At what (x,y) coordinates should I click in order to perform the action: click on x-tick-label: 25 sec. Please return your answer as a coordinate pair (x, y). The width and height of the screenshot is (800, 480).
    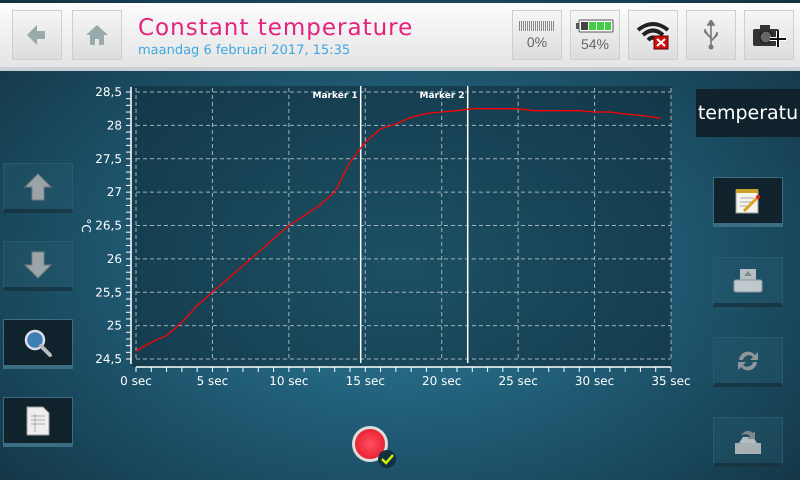
    Looking at the image, I should click on (518, 381).